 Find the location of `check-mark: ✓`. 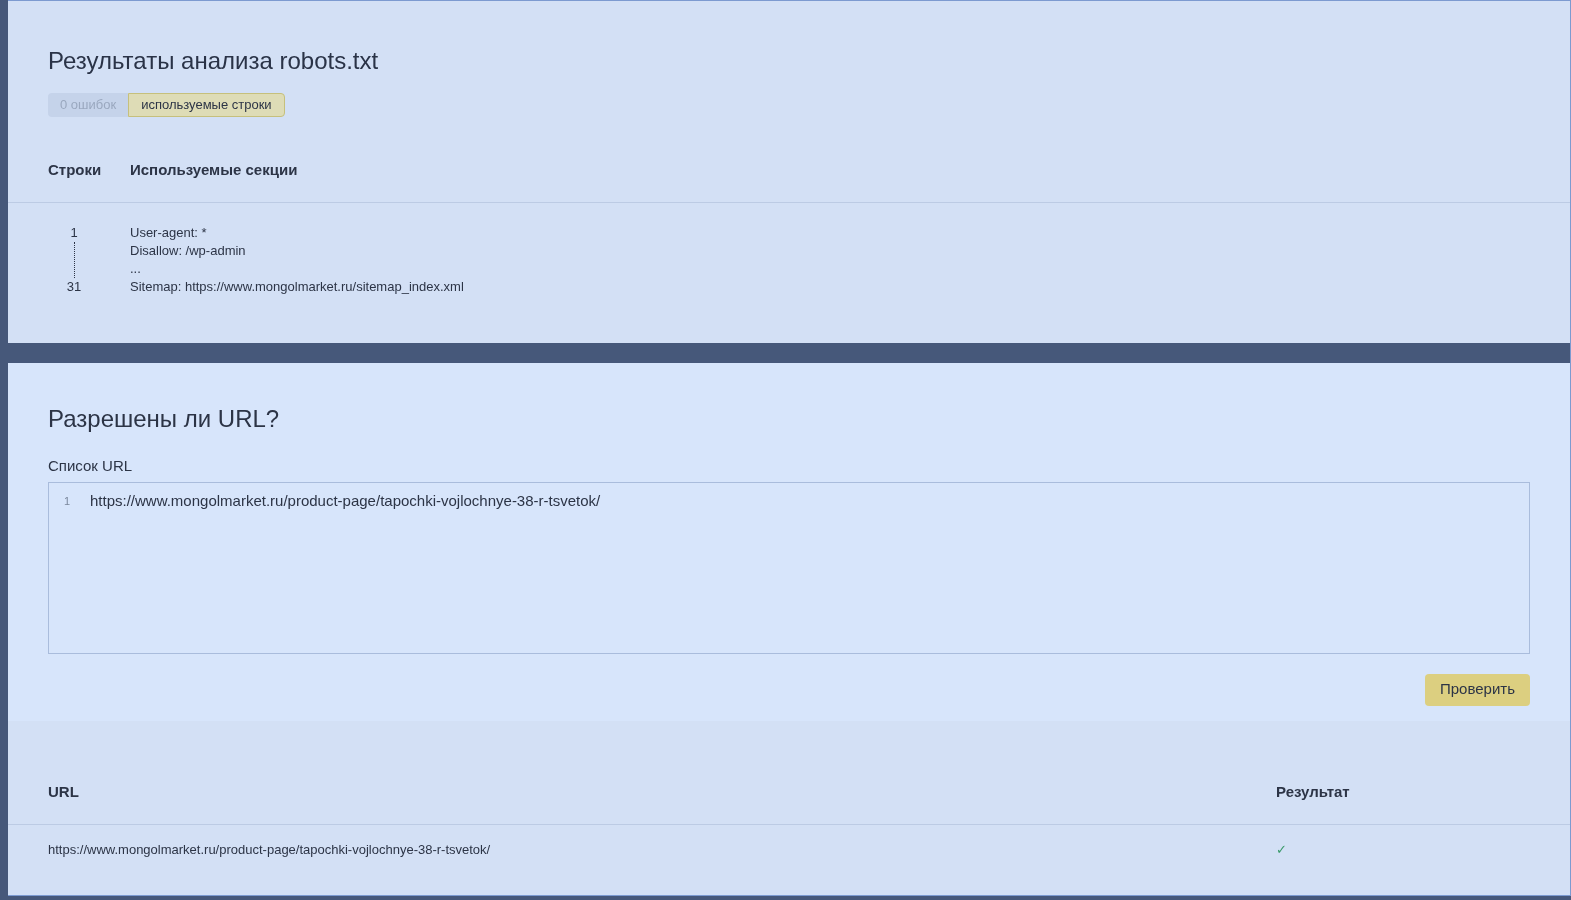

check-mark: ✓ is located at coordinates (1281, 849).